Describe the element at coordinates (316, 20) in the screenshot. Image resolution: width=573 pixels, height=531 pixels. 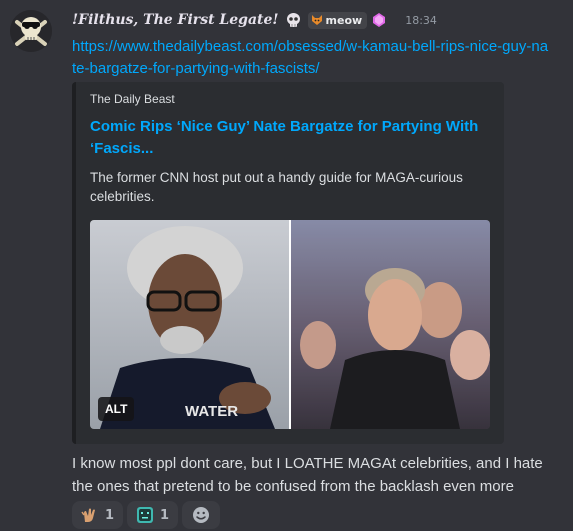
I see `fox-tag-icon` at that location.